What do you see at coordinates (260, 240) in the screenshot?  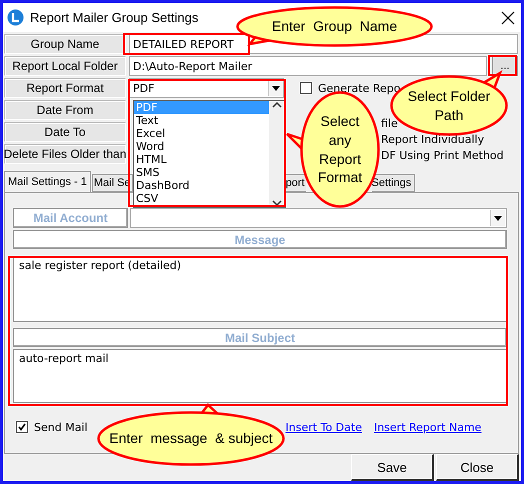 I see `section-header: Message` at bounding box center [260, 240].